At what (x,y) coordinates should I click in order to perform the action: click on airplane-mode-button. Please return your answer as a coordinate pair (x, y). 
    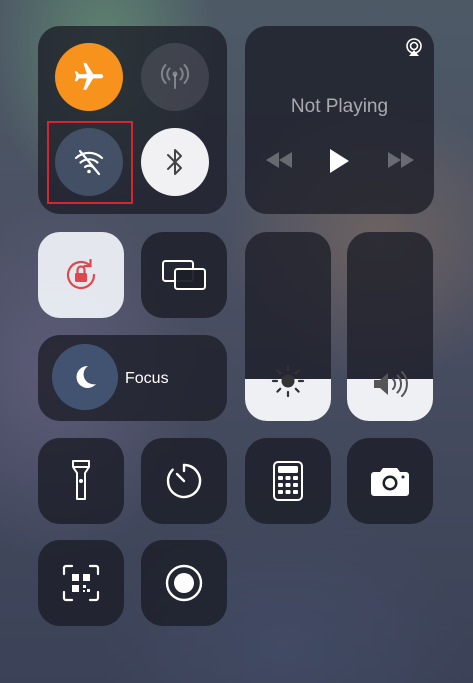
    Looking at the image, I should click on (89, 77).